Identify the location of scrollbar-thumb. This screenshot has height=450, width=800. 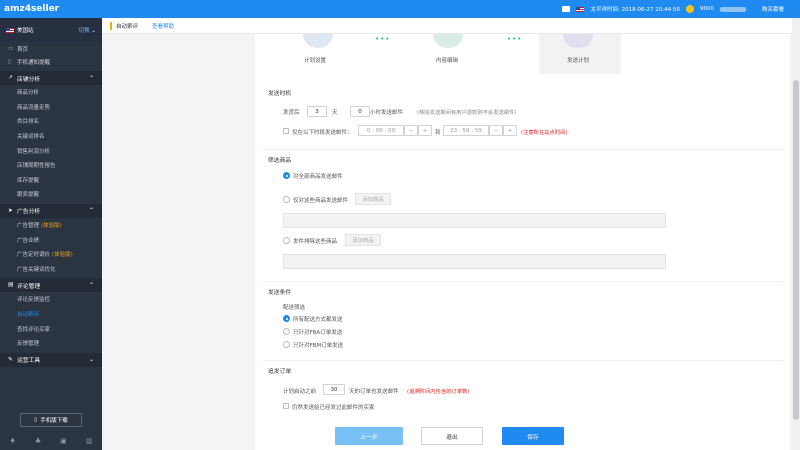
(796, 250).